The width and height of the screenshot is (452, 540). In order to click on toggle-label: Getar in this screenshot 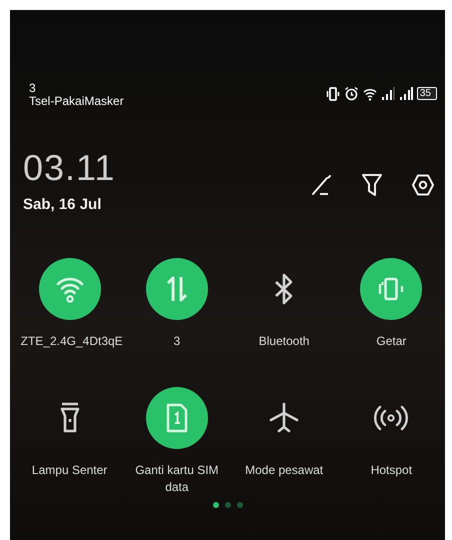, I will do `click(391, 341)`.